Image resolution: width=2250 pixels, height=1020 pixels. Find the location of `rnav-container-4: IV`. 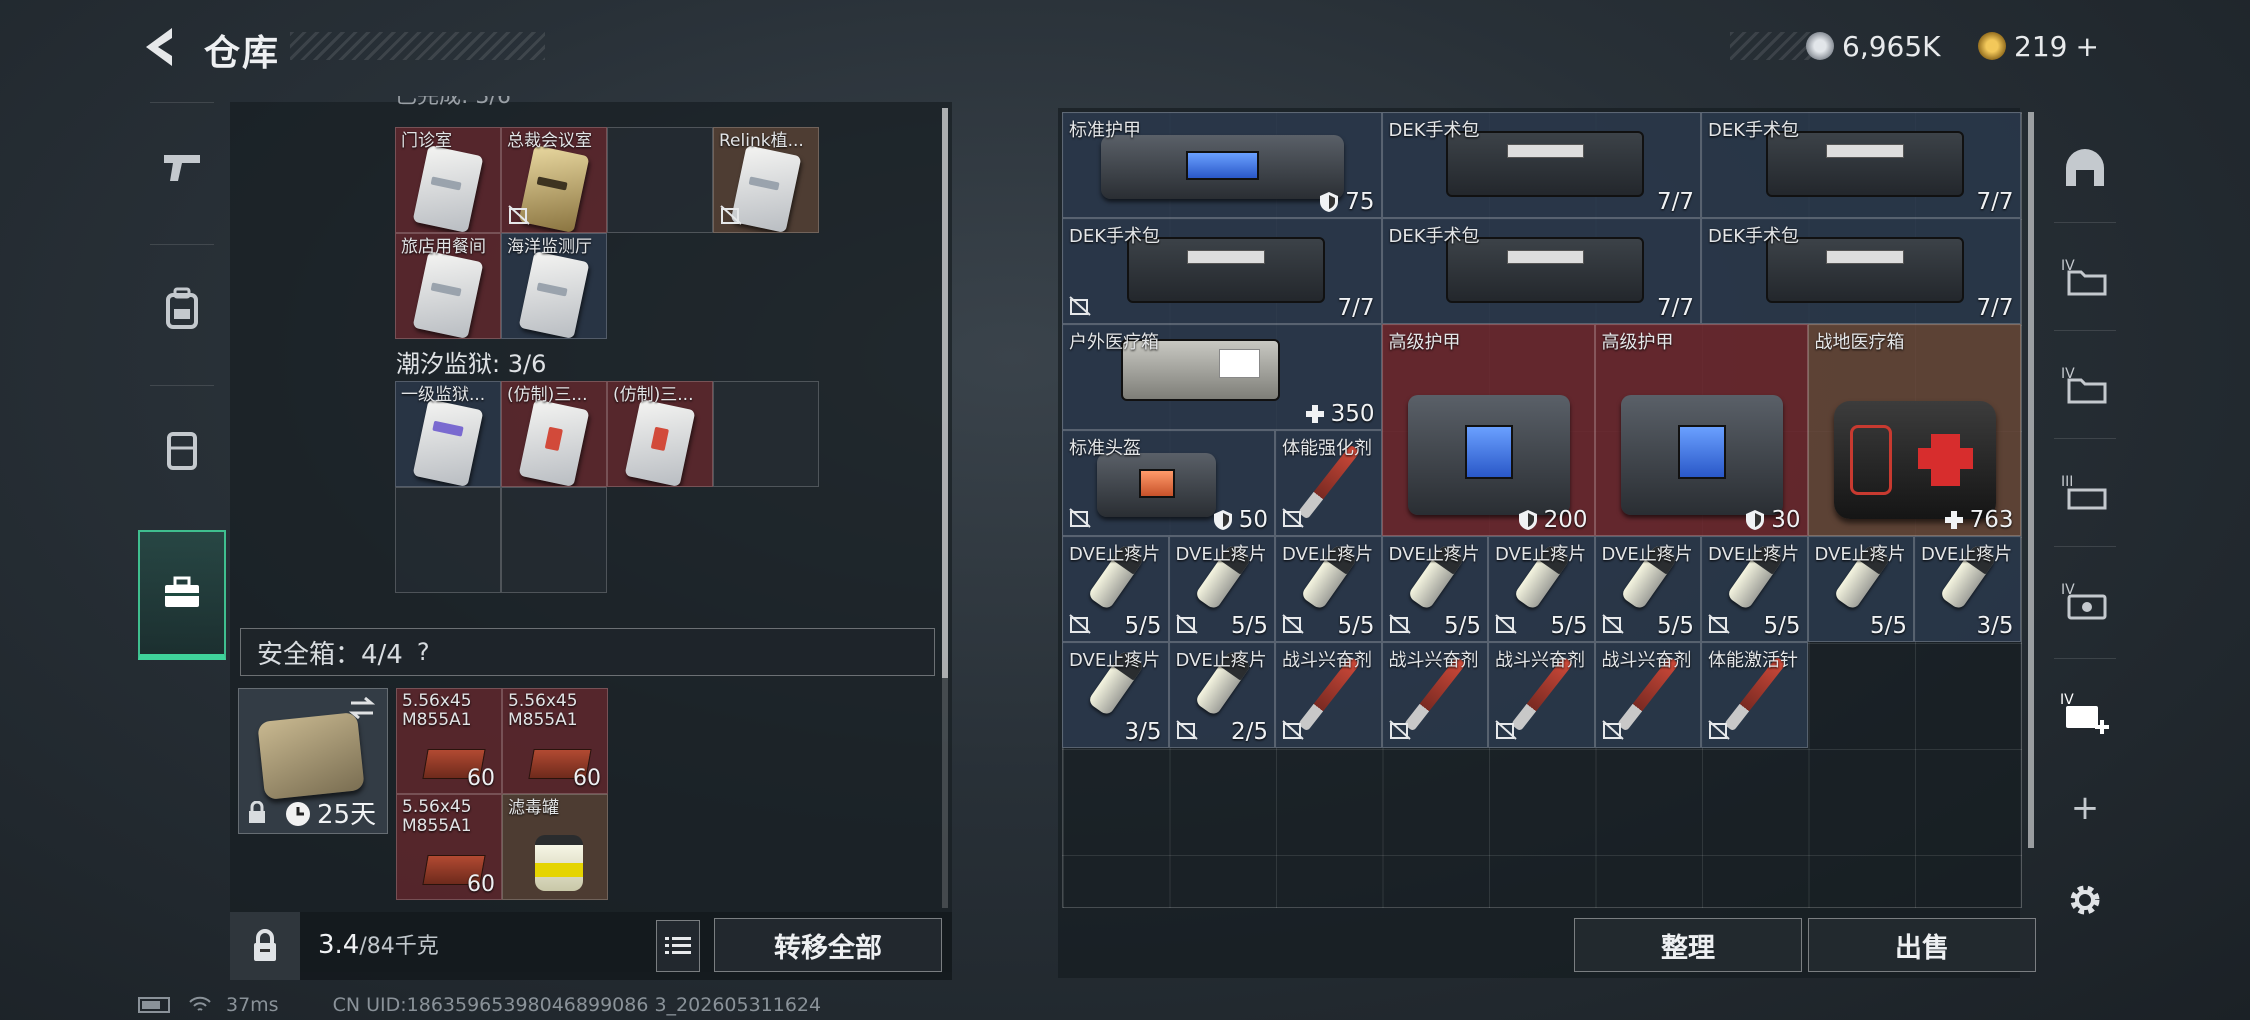

rnav-container-4: IV is located at coordinates (2085, 600).